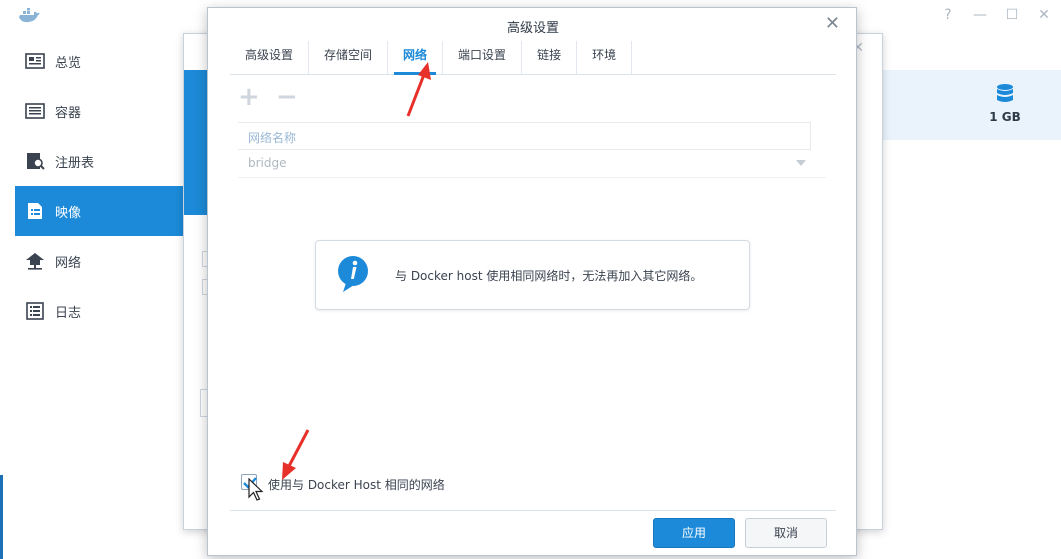 This screenshot has height=559, width=1061. Describe the element at coordinates (256, 489) in the screenshot. I see `mouse-cursor-icon` at that location.